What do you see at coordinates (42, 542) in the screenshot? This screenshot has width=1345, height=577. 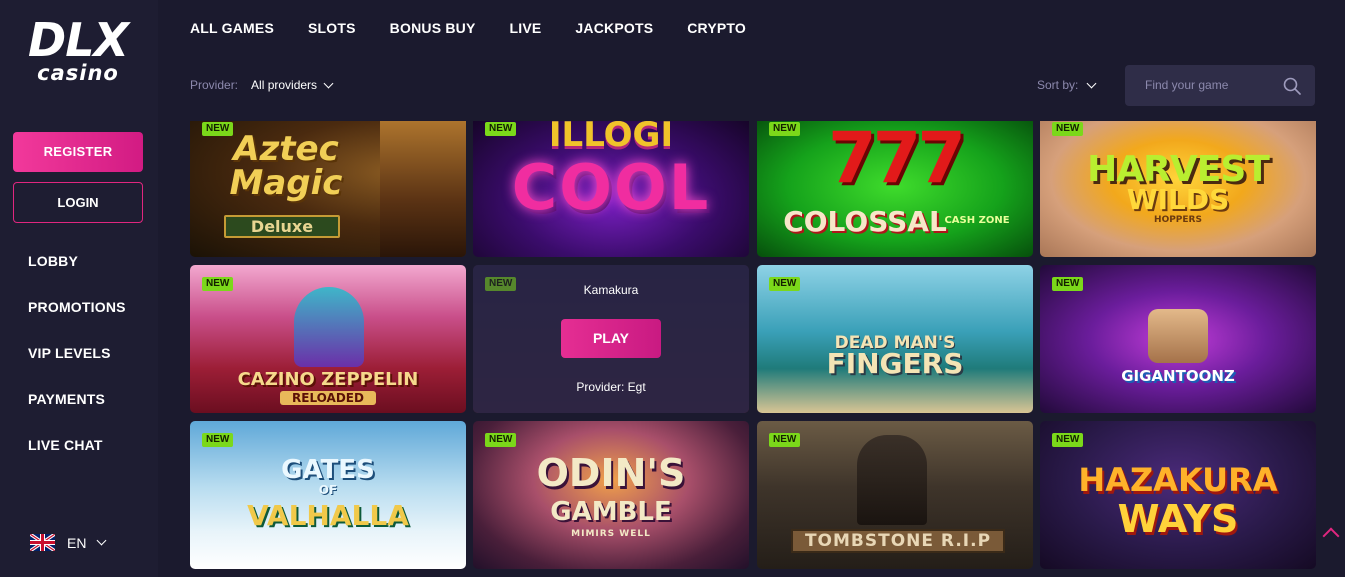 I see `uk-flag-icon` at bounding box center [42, 542].